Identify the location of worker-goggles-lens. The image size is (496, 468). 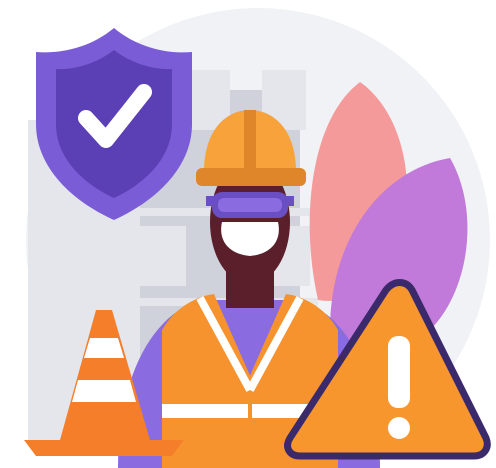
(250, 205).